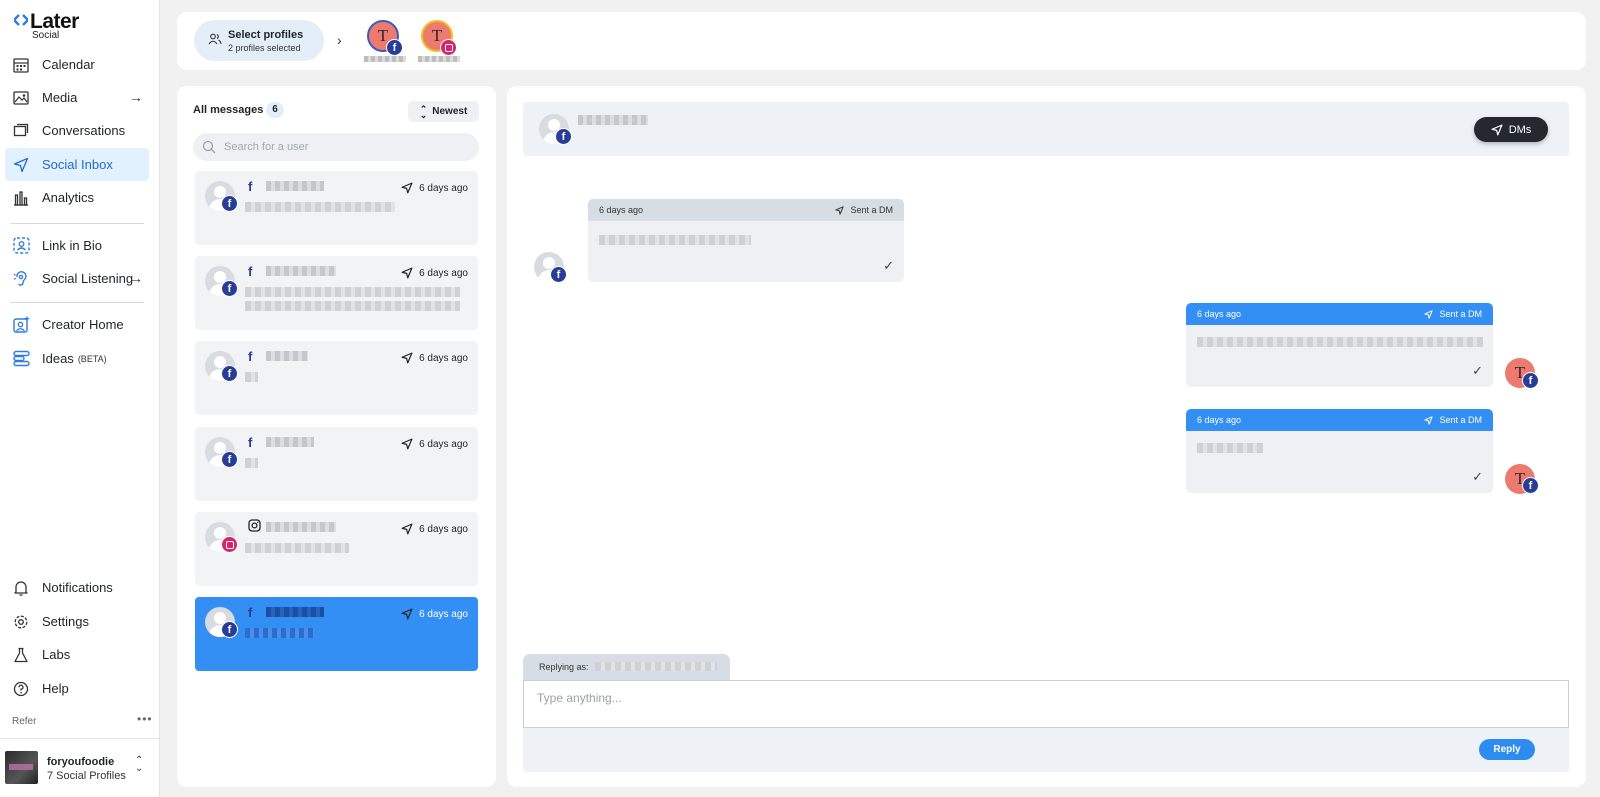 This screenshot has width=1600, height=797. I want to click on account-switcher: foryoufoodie 7 Social Profiles ⌃ ⌄, so click(79, 767).